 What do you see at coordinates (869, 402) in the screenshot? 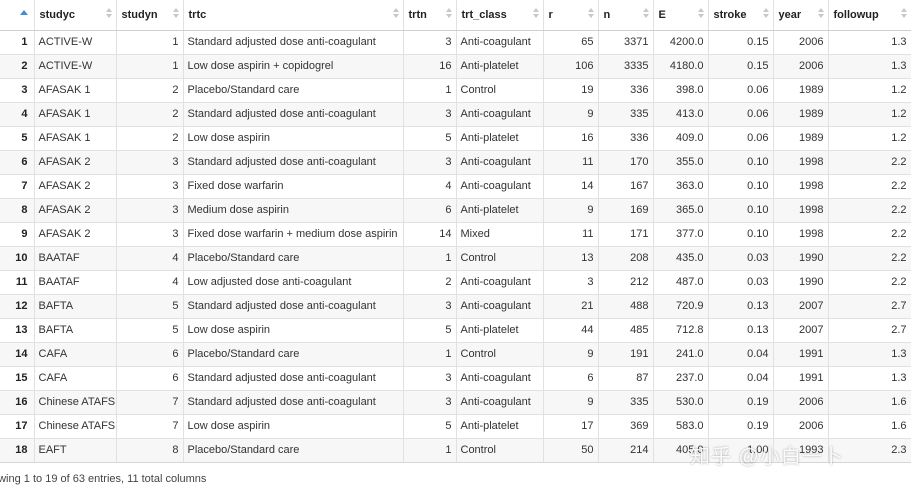
I see `cell-followup: 1.6` at bounding box center [869, 402].